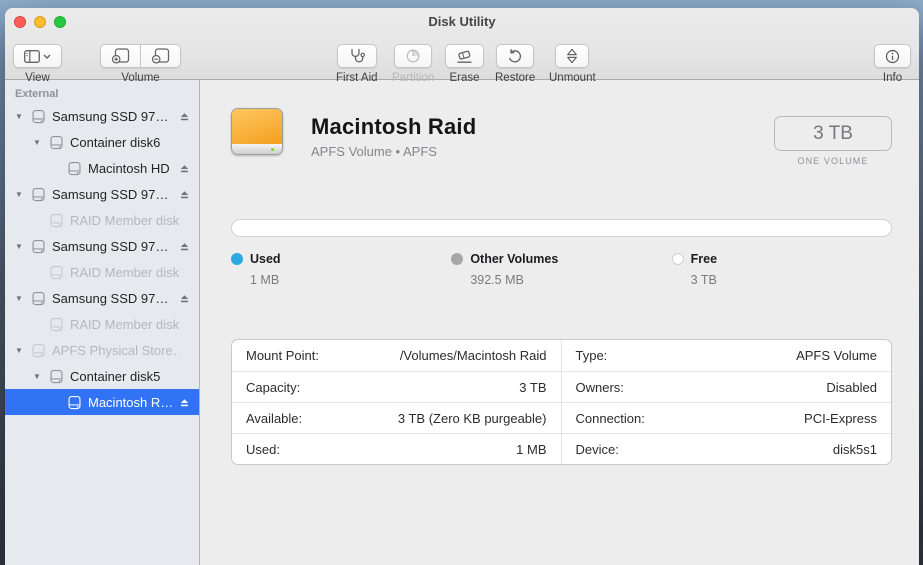 This screenshot has width=923, height=565. I want to click on detail-label: Available:, so click(274, 418).